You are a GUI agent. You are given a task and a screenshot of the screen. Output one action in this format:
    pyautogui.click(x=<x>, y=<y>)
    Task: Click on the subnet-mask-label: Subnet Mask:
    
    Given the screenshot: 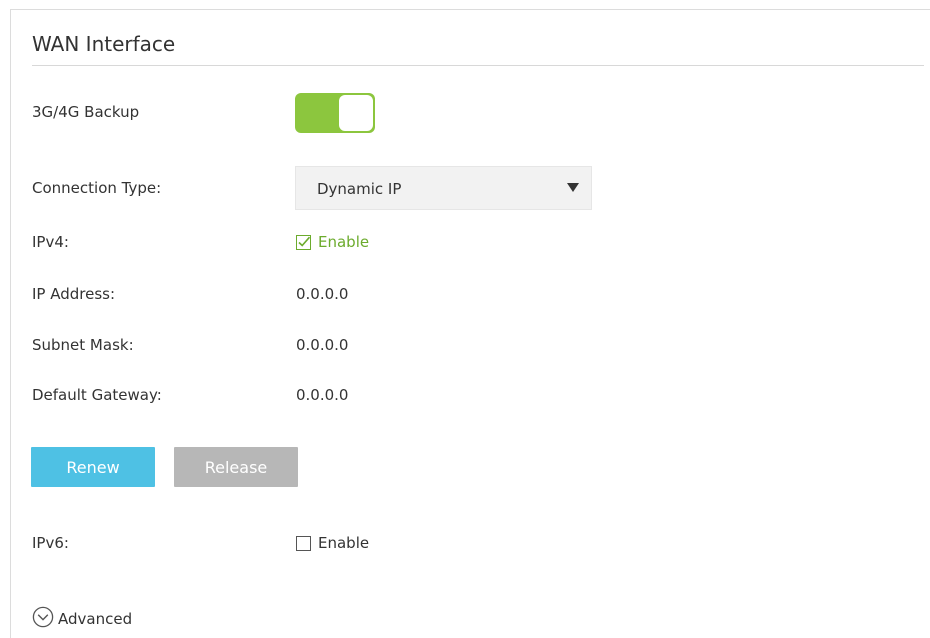 What is the action you would take?
    pyautogui.click(x=83, y=345)
    